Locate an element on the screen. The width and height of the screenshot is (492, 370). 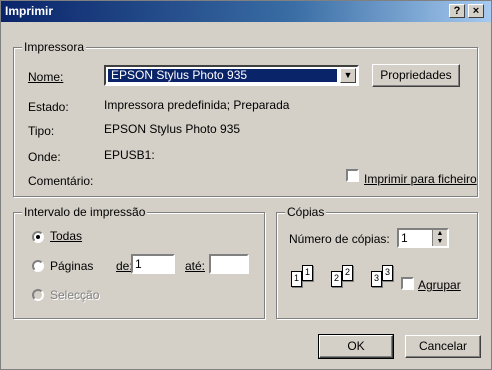
to-page-input is located at coordinates (229, 264).